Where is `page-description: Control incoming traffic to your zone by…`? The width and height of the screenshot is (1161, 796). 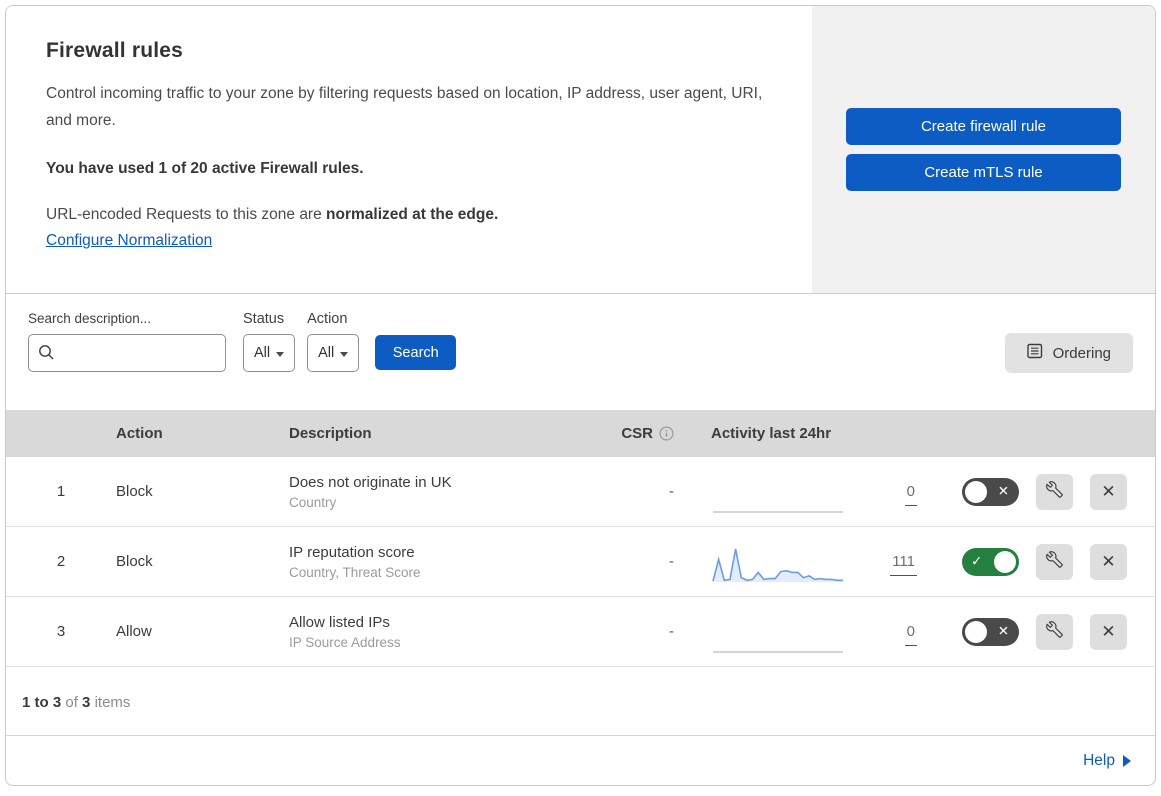 page-description: Control incoming traffic to your zone by… is located at coordinates (404, 107).